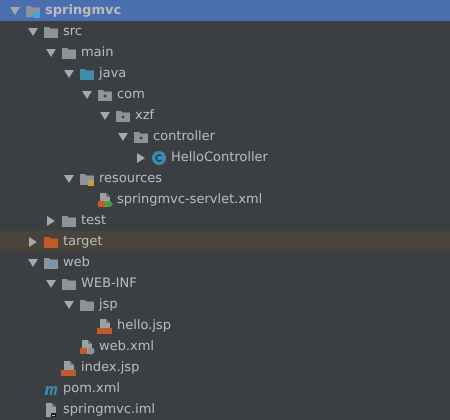 Image resolution: width=450 pixels, height=420 pixels. What do you see at coordinates (126, 347) in the screenshot?
I see `node-label: web.xml` at bounding box center [126, 347].